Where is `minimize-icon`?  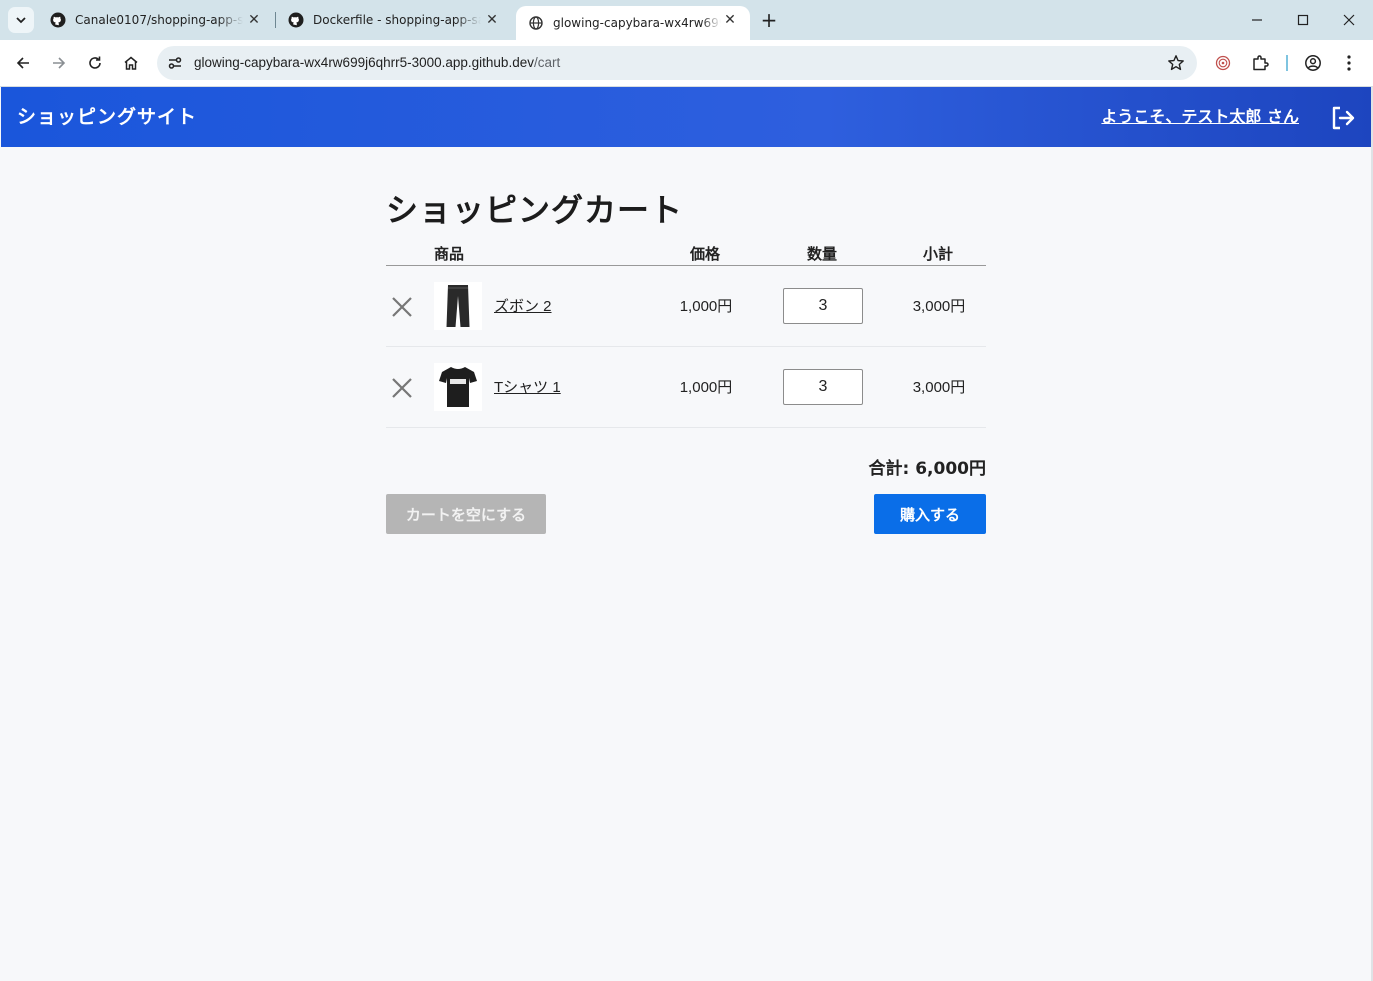
minimize-icon is located at coordinates (1257, 20).